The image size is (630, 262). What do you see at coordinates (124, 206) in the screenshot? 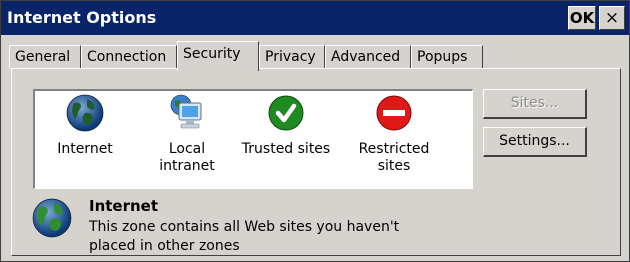
I see `selected-zone-title: Internet` at bounding box center [124, 206].